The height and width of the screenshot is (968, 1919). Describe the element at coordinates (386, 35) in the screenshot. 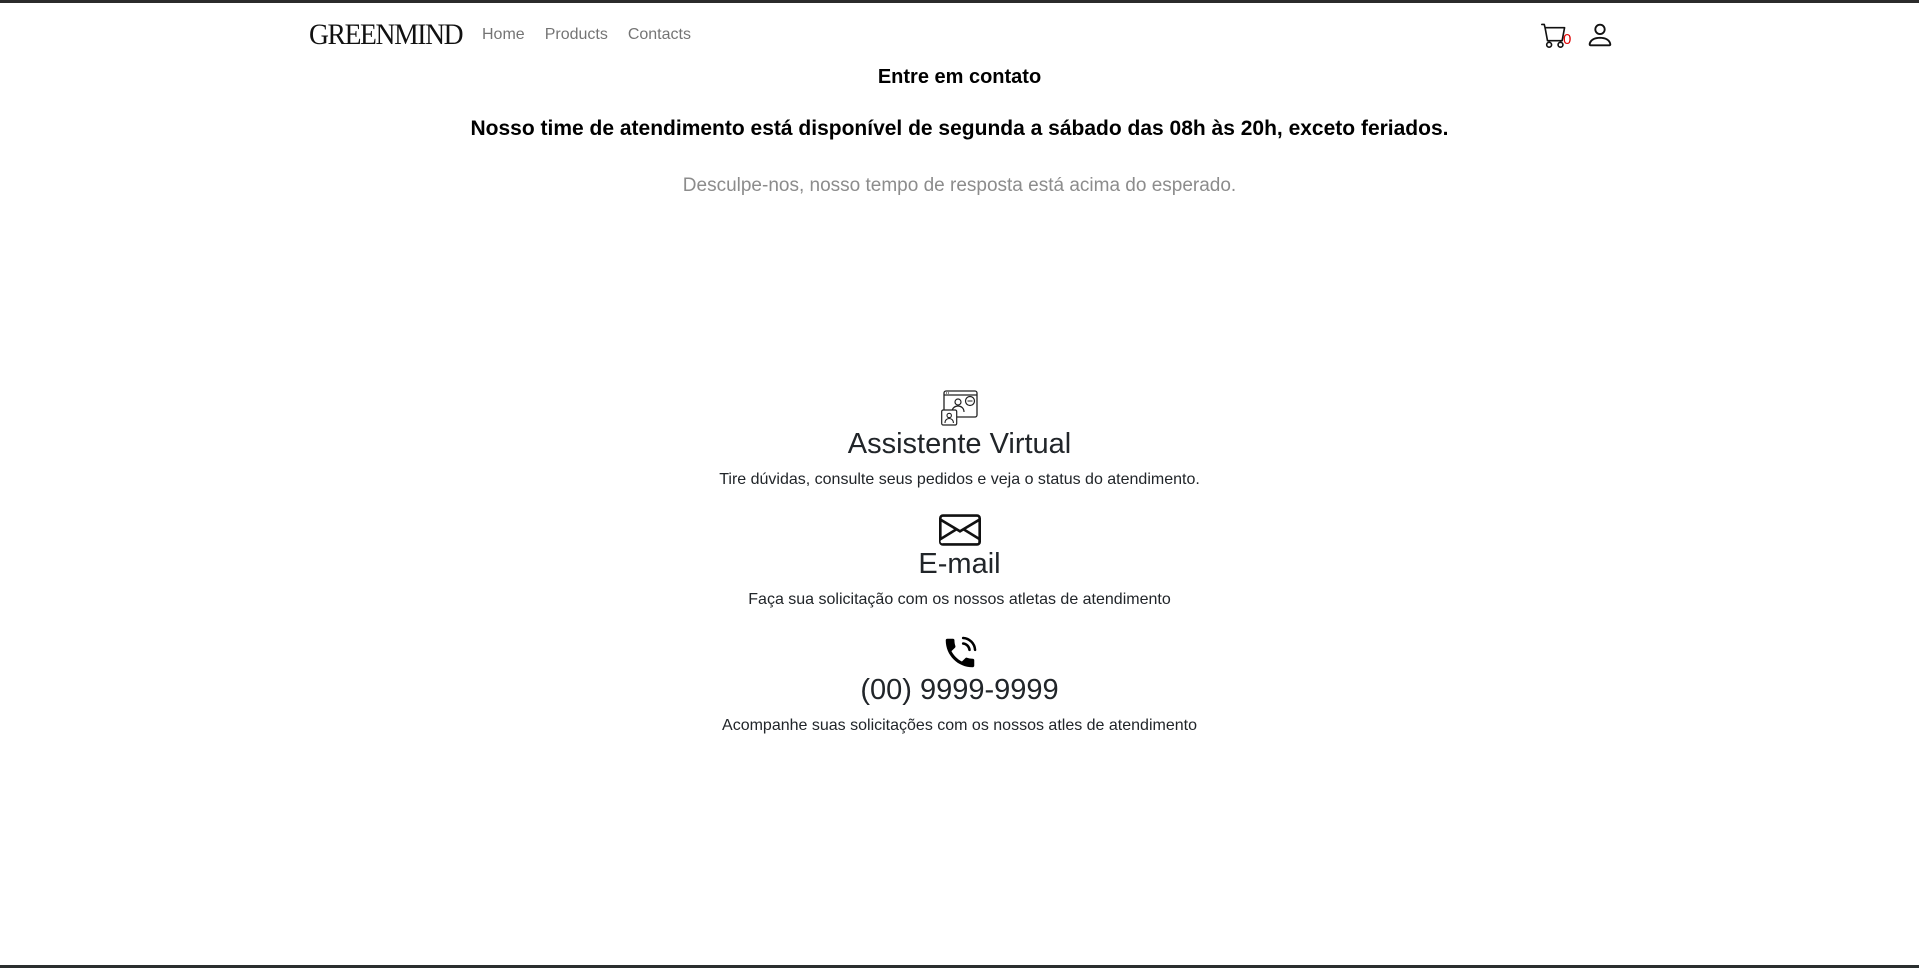

I see `brand-logo: GREENMIND` at that location.